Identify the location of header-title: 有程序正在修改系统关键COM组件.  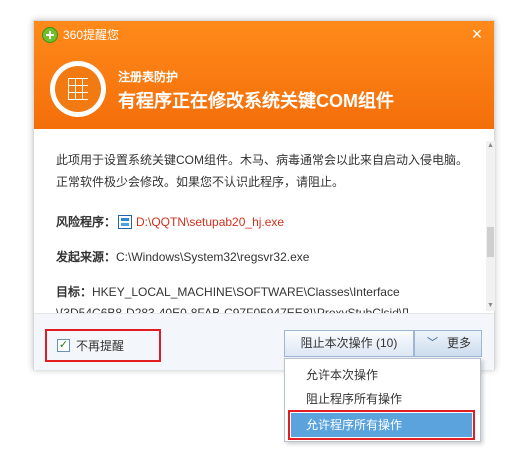
(256, 101).